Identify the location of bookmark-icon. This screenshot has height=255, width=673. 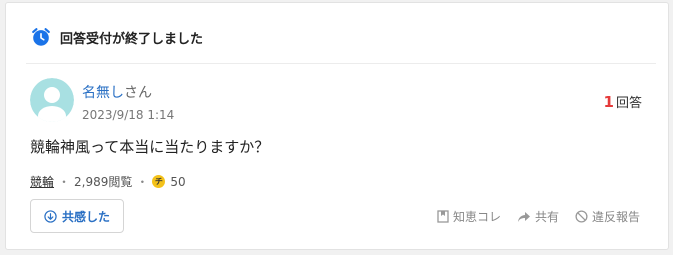
(443, 216).